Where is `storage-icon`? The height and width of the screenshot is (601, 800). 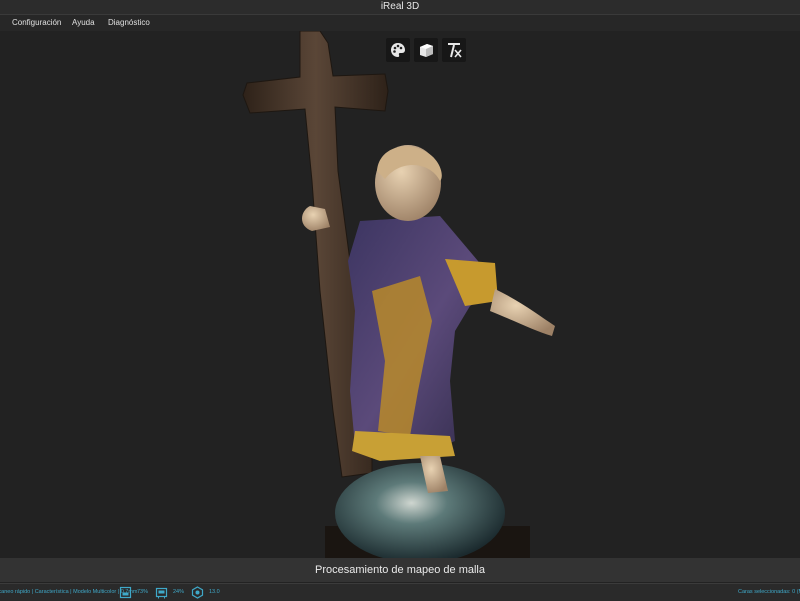
storage-icon is located at coordinates (125, 592).